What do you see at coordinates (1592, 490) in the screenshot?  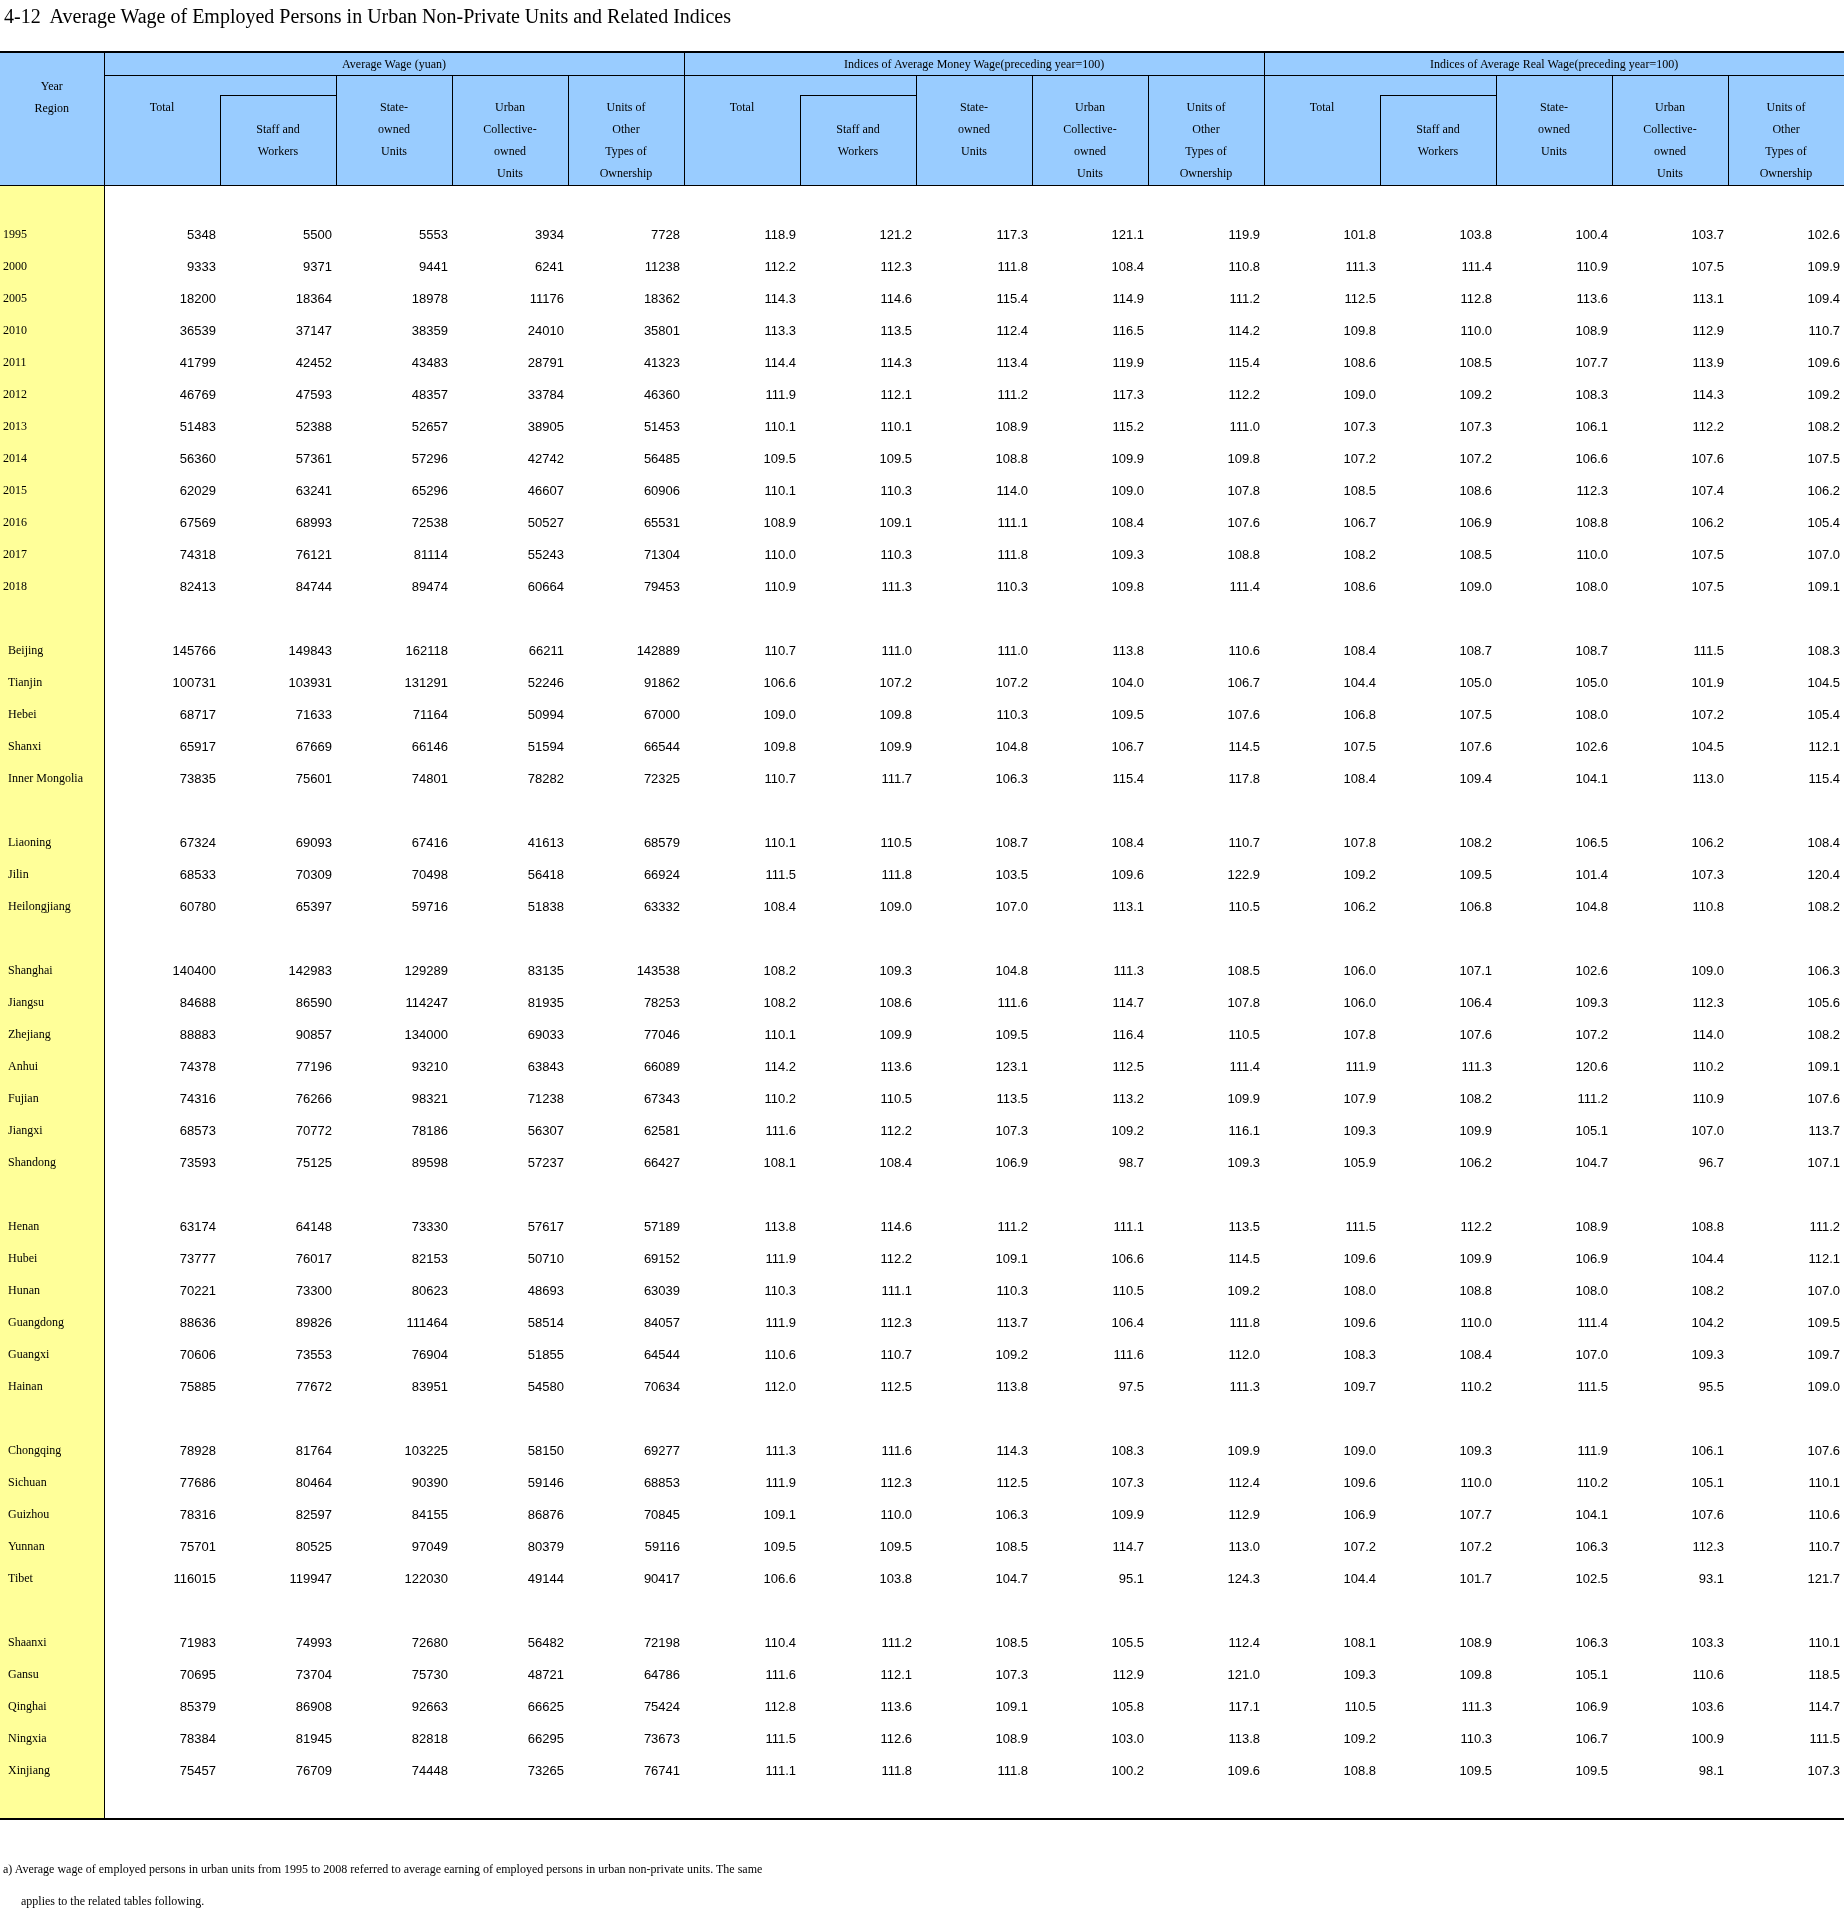 I see `table-cell: 112.3` at bounding box center [1592, 490].